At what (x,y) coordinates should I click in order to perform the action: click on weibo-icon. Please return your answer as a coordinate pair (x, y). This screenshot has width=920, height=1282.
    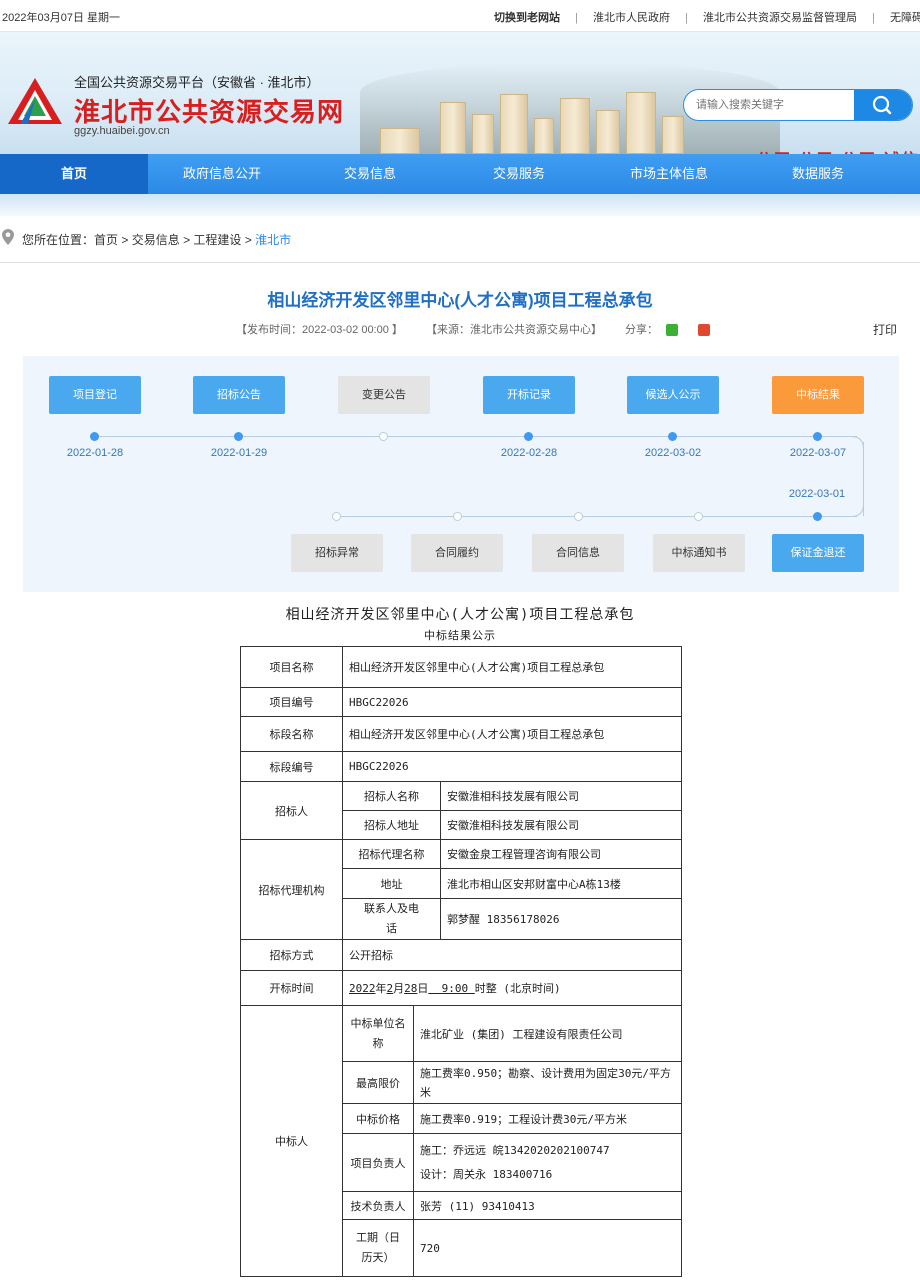
    Looking at the image, I should click on (704, 330).